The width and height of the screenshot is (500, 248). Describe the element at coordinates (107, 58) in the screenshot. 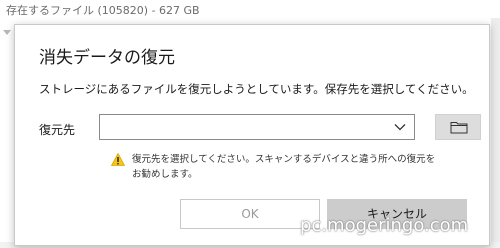

I see `dialog-title: 消失データの復元` at that location.